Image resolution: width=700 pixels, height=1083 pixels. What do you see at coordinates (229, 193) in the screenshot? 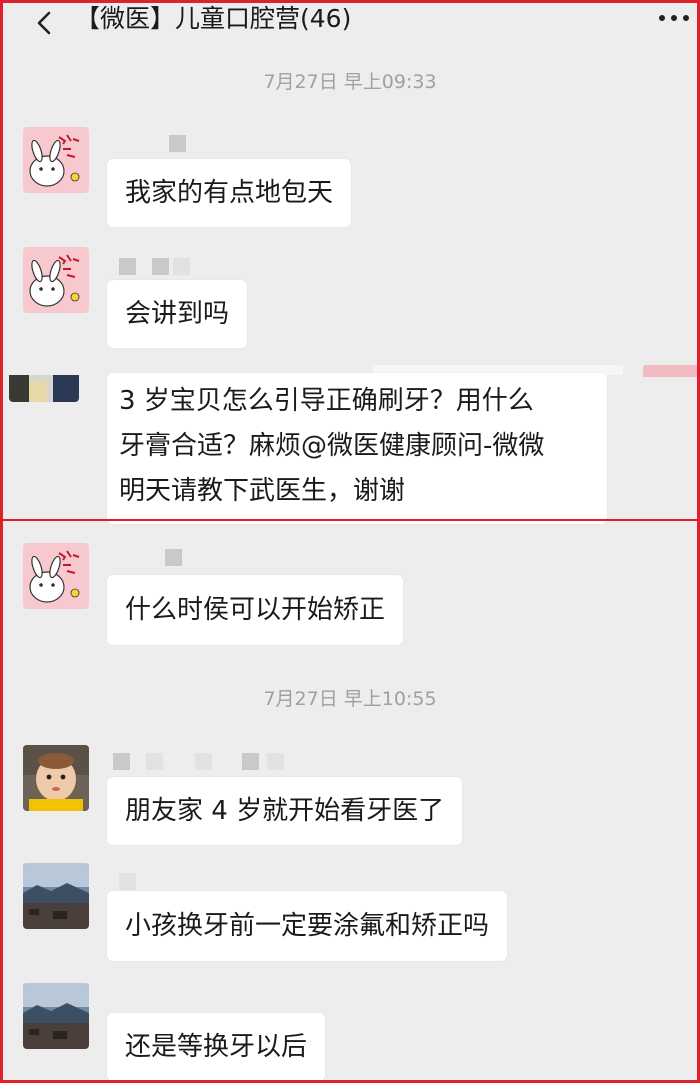
I see `message-bubble: 我家的有点地包天` at bounding box center [229, 193].